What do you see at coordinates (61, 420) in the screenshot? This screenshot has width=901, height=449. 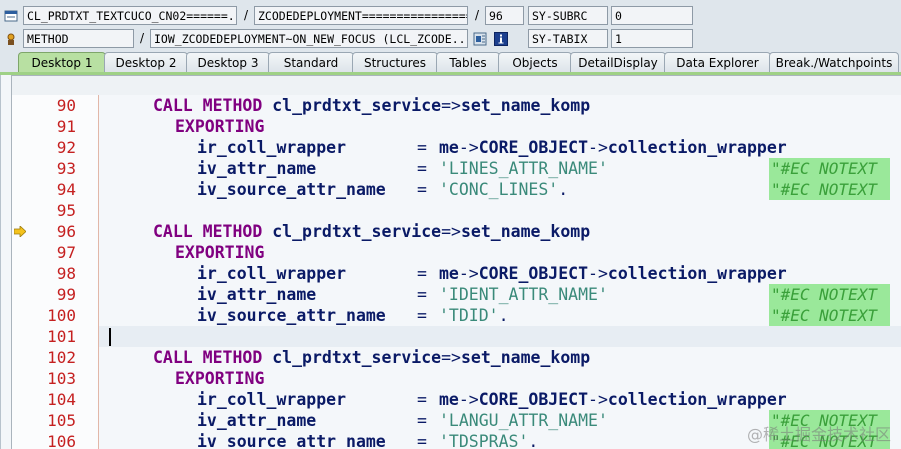 I see `line-number: 105` at bounding box center [61, 420].